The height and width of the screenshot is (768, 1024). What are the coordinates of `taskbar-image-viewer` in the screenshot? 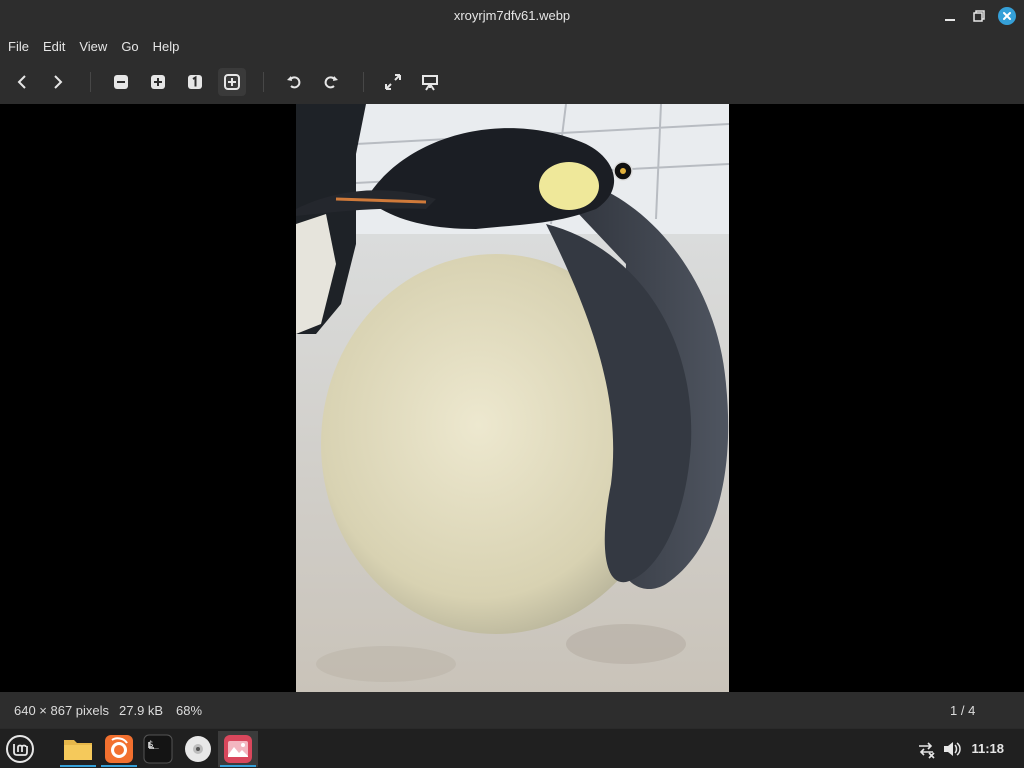 It's located at (238, 749).